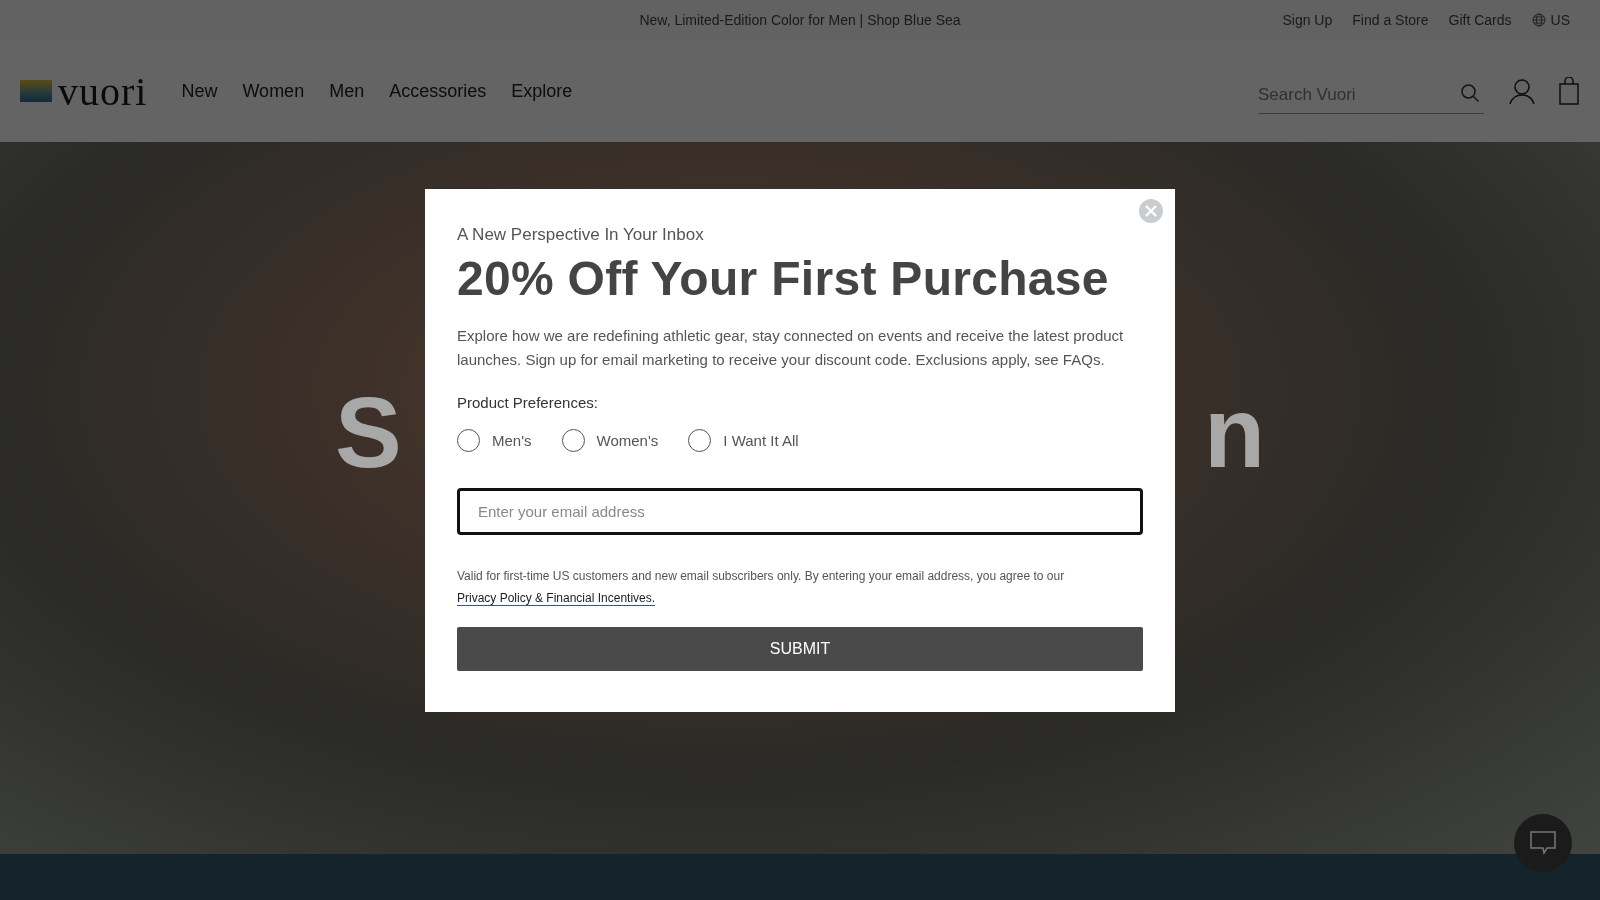 This screenshot has width=1600, height=900. Describe the element at coordinates (791, 348) in the screenshot. I see `modal-description: Explore how we are redefining athletic gear, stay connected on events and receive the latest product launches. Sign up for email marketing to receive your discount code. Exclusions apply, see FAQs.` at that location.